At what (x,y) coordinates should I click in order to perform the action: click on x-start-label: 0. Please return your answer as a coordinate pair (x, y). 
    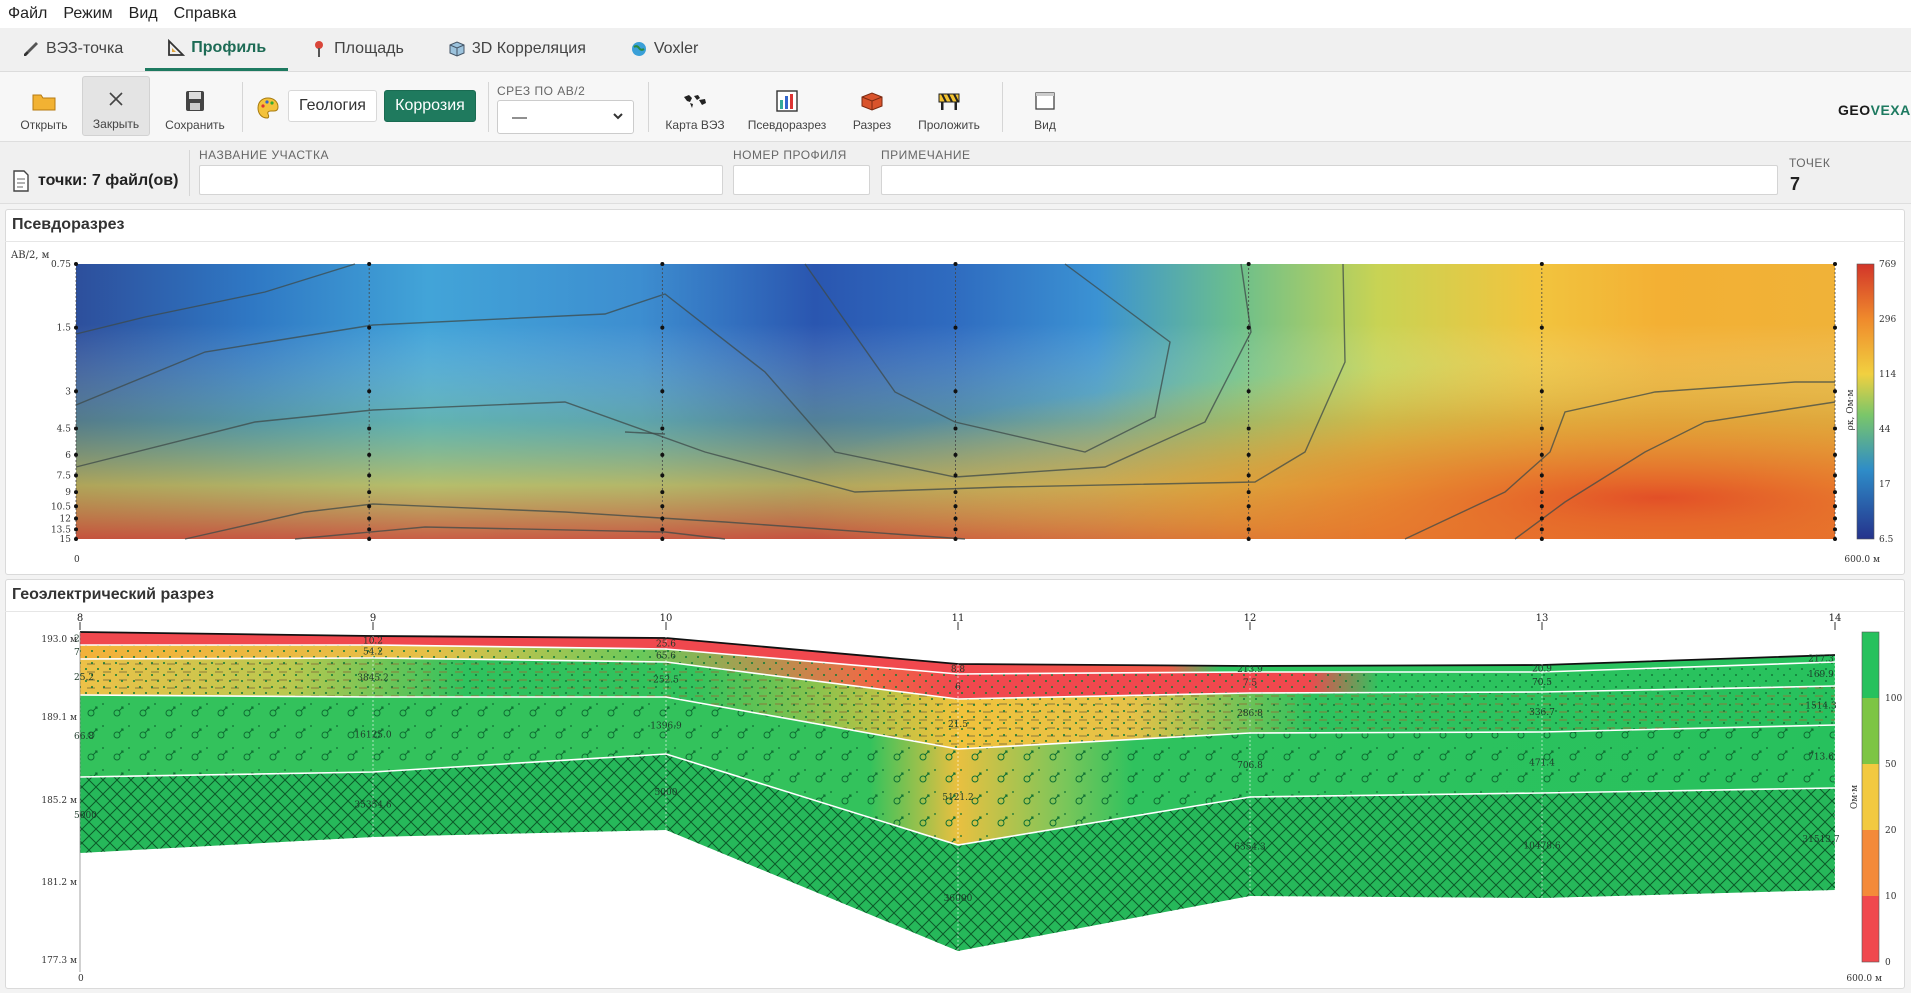
    Looking at the image, I should click on (77, 560).